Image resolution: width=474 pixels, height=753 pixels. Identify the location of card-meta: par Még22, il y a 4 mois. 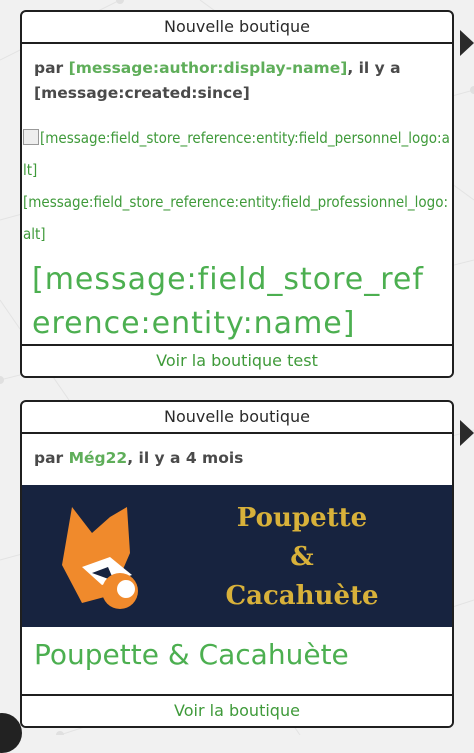
(237, 452).